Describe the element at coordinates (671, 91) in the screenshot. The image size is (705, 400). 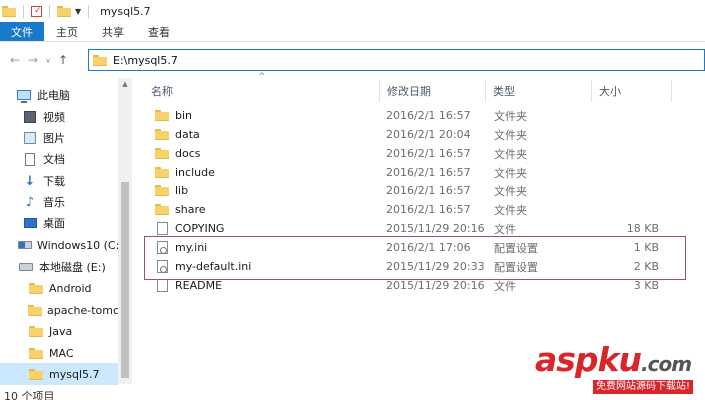
I see `column-divider` at that location.